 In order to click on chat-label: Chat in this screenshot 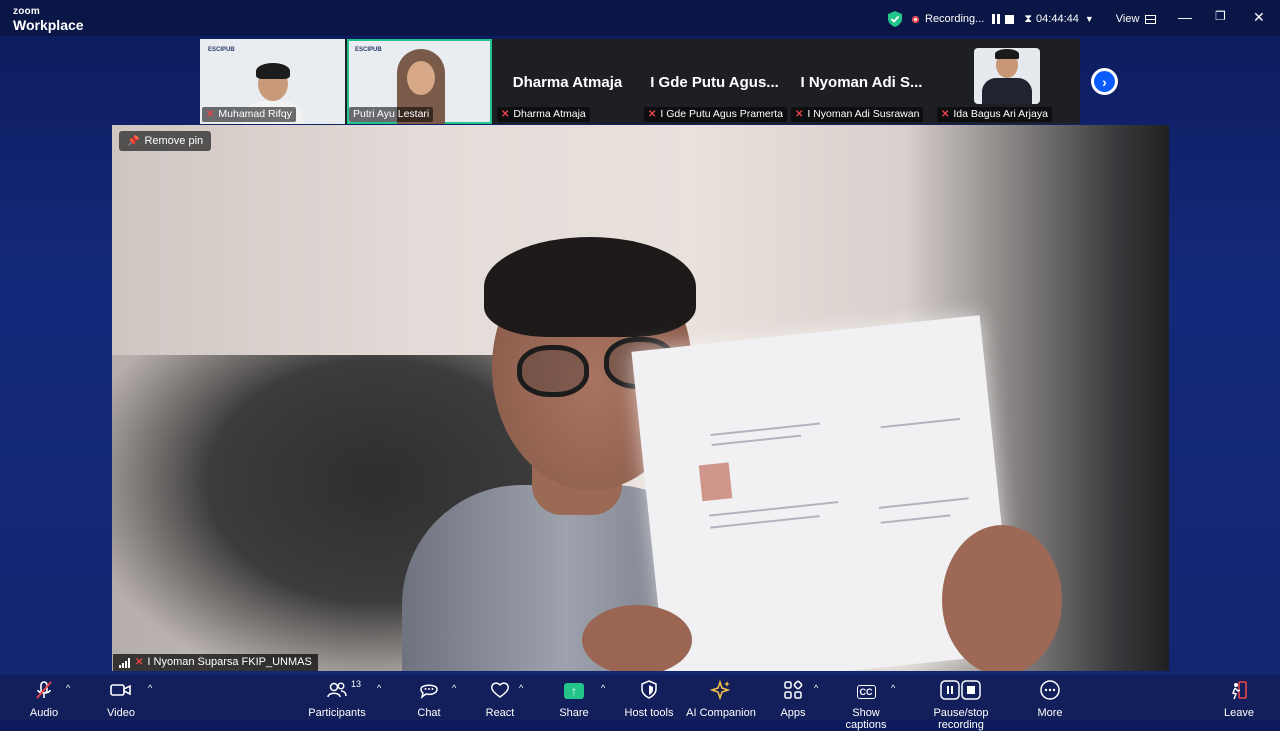, I will do `click(429, 713)`.